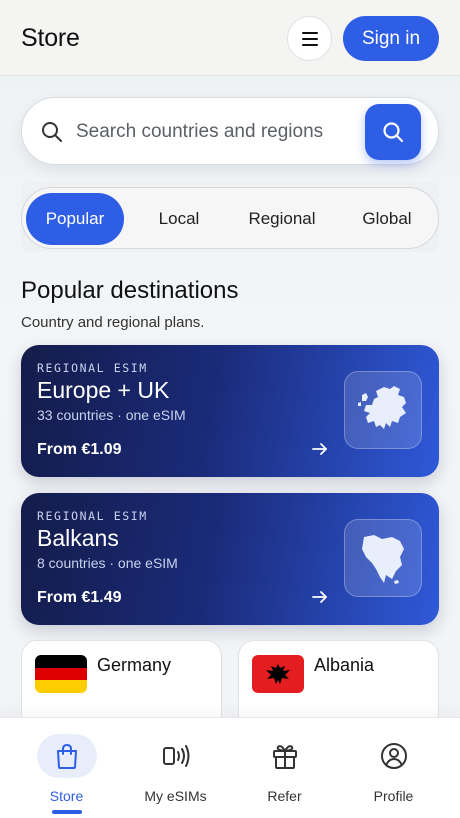 The height and width of the screenshot is (818, 460). Describe the element at coordinates (278, 674) in the screenshot. I see `albania-flag-icon` at that location.